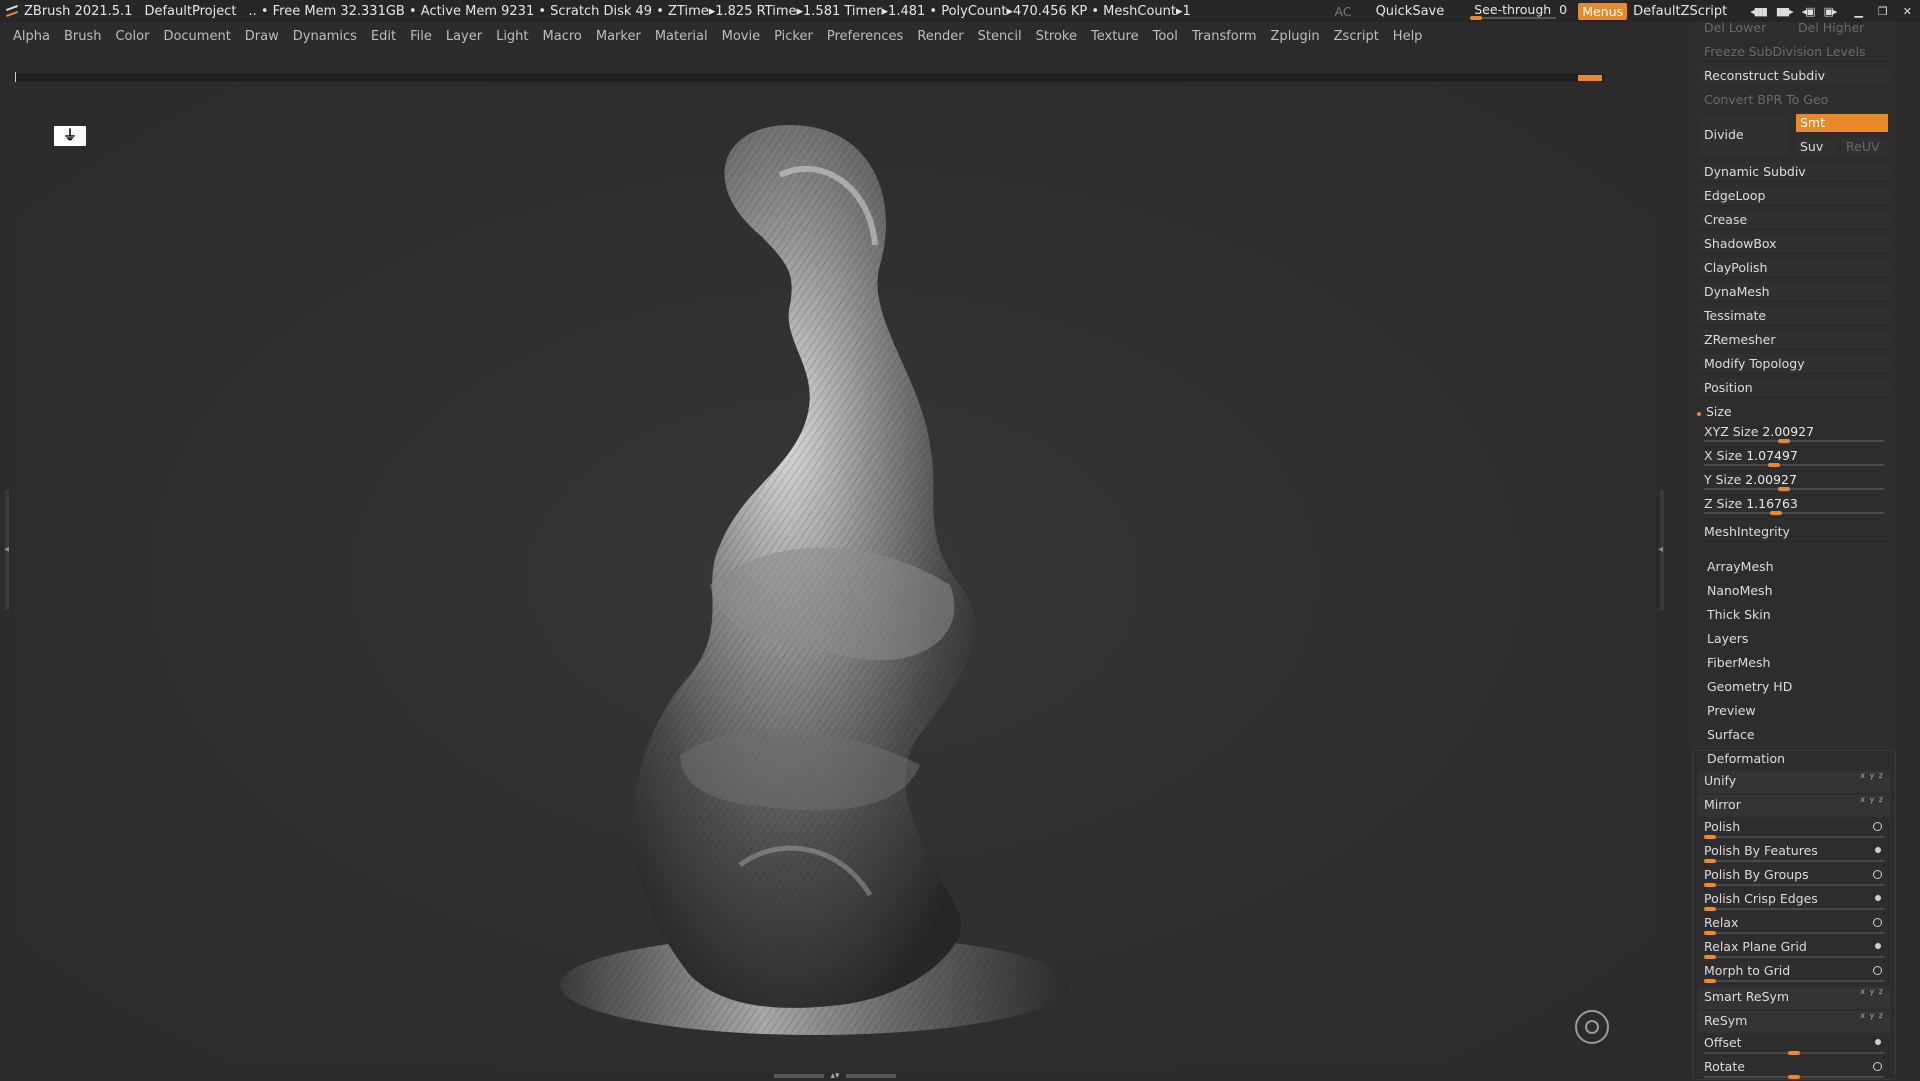 The width and height of the screenshot is (1920, 1081). Describe the element at coordinates (1877, 970) in the screenshot. I see `morph-to-grid-mask-icon` at that location.